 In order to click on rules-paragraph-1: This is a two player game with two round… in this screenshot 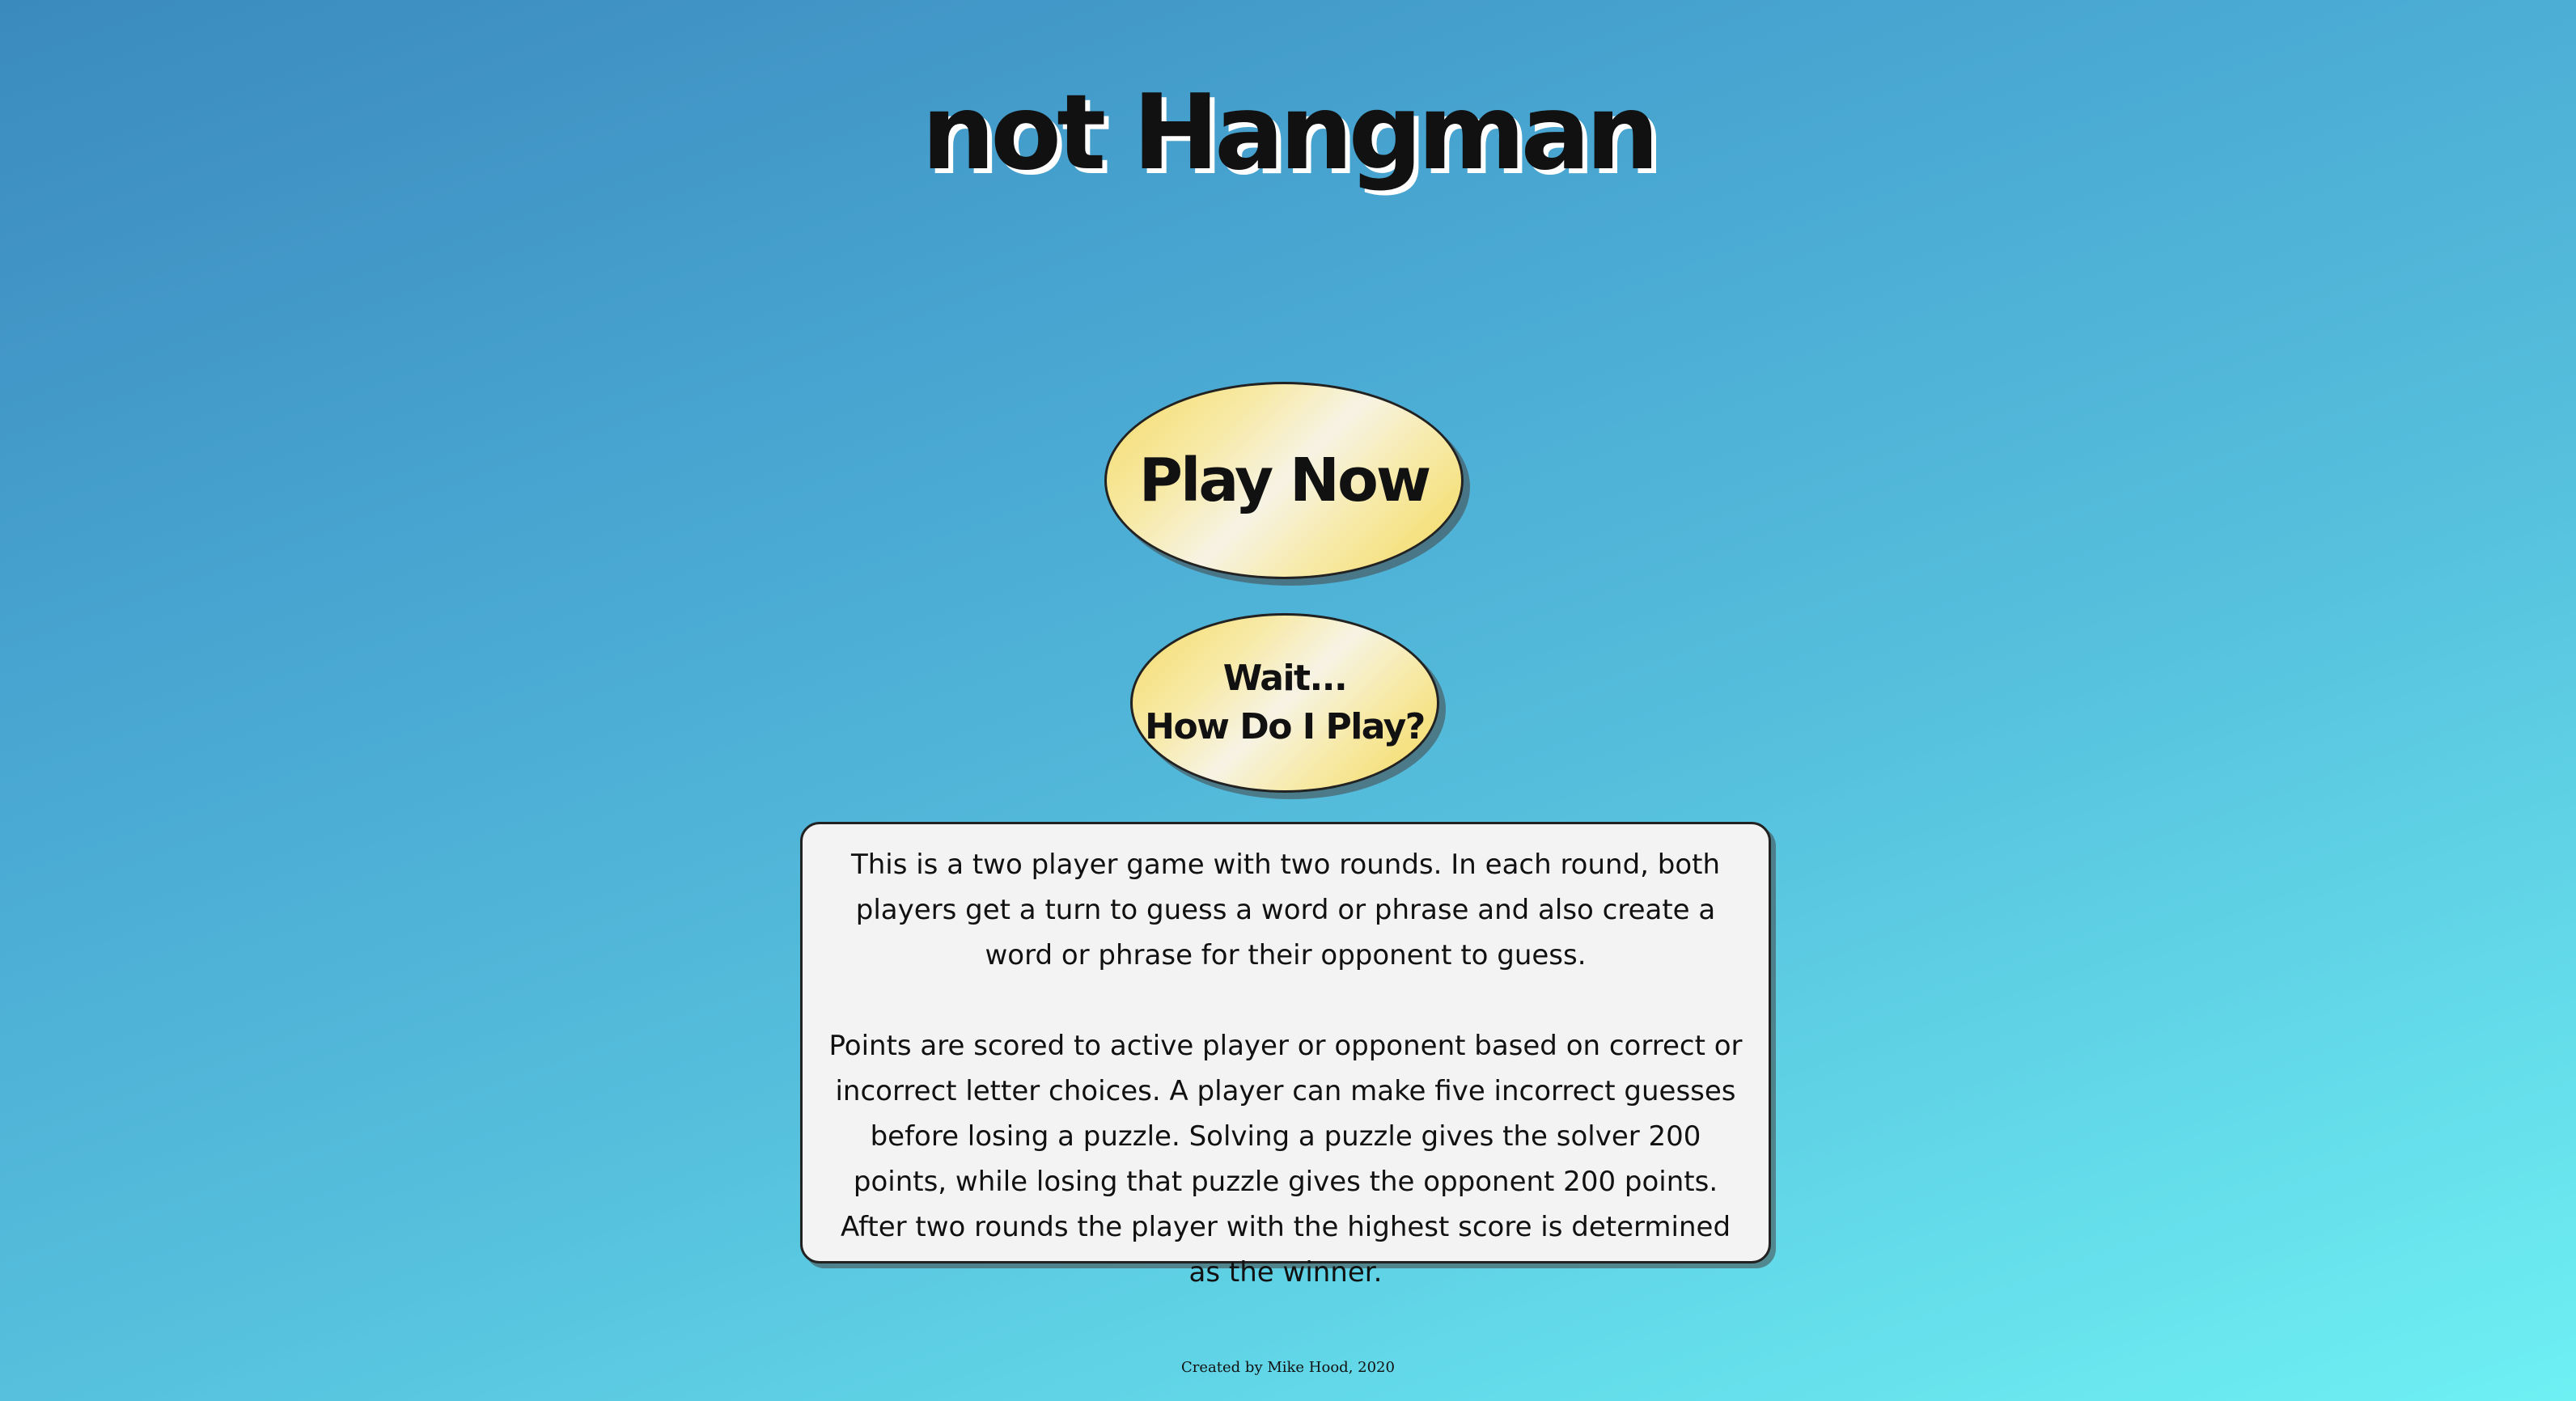, I will do `click(1285, 910)`.